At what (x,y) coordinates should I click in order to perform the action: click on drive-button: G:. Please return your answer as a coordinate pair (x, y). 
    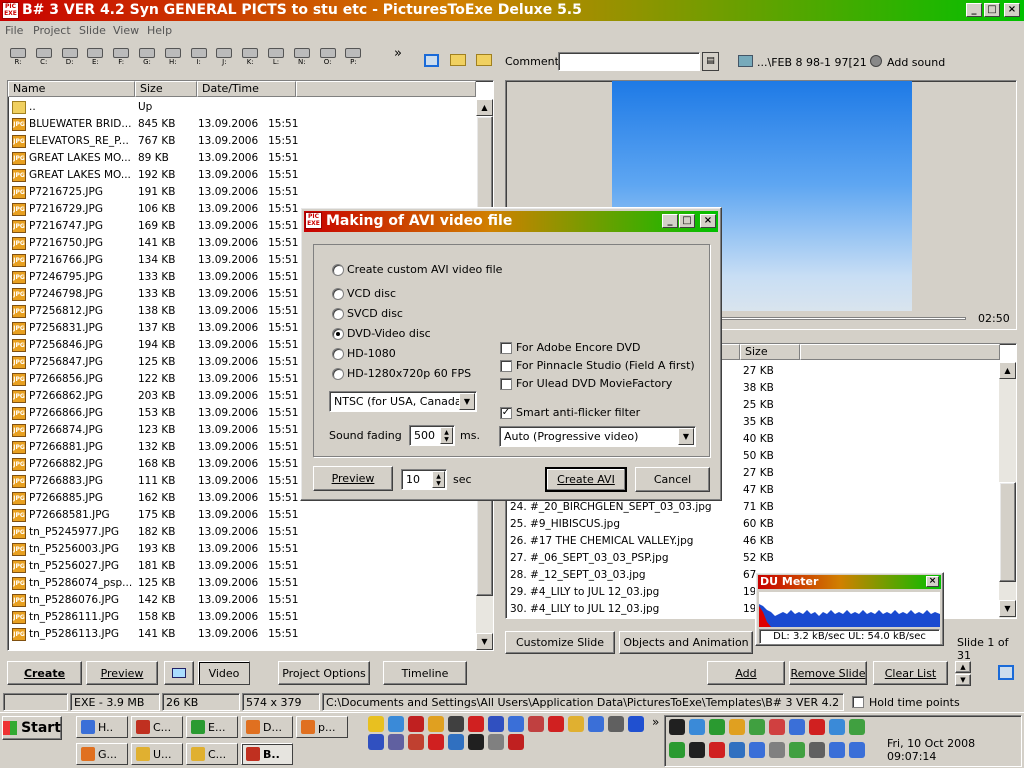
    Looking at the image, I should click on (147, 60).